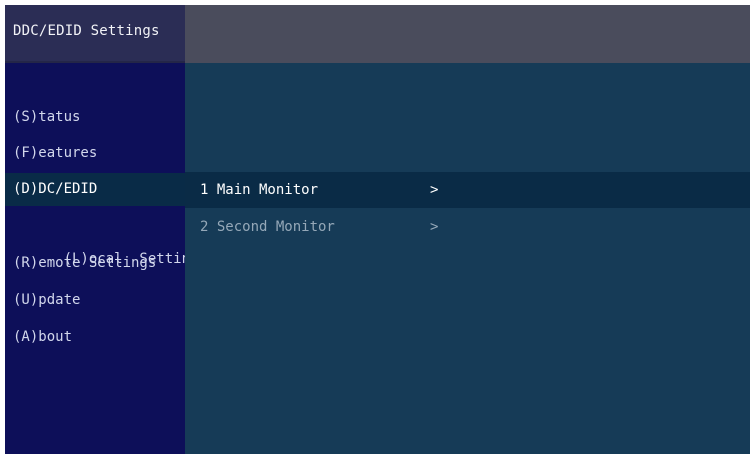 Image resolution: width=753 pixels, height=457 pixels. I want to click on list-item-second-monitor: 2 Second Monitor >, so click(467, 227).